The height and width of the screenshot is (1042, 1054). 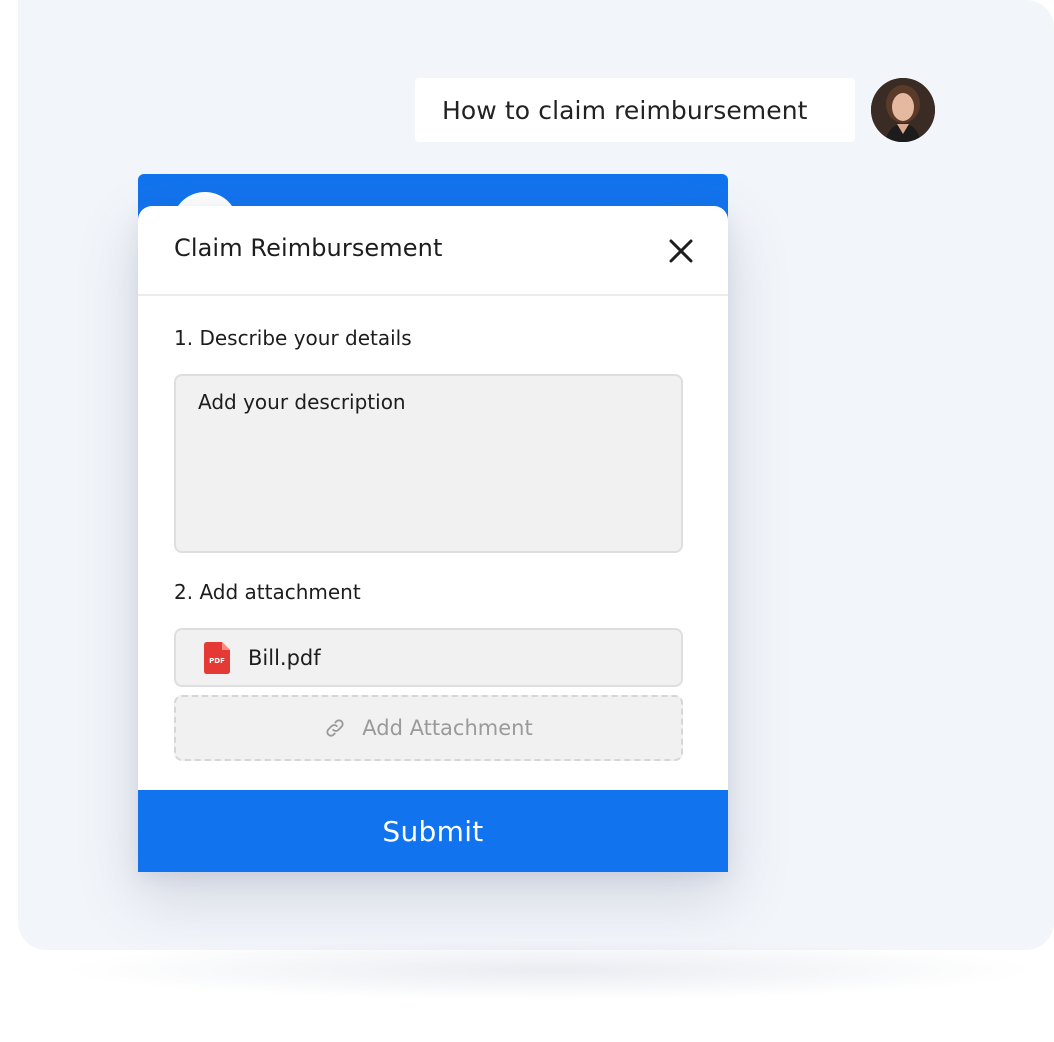 I want to click on add-attachment-button: Add Attachment, so click(x=428, y=728).